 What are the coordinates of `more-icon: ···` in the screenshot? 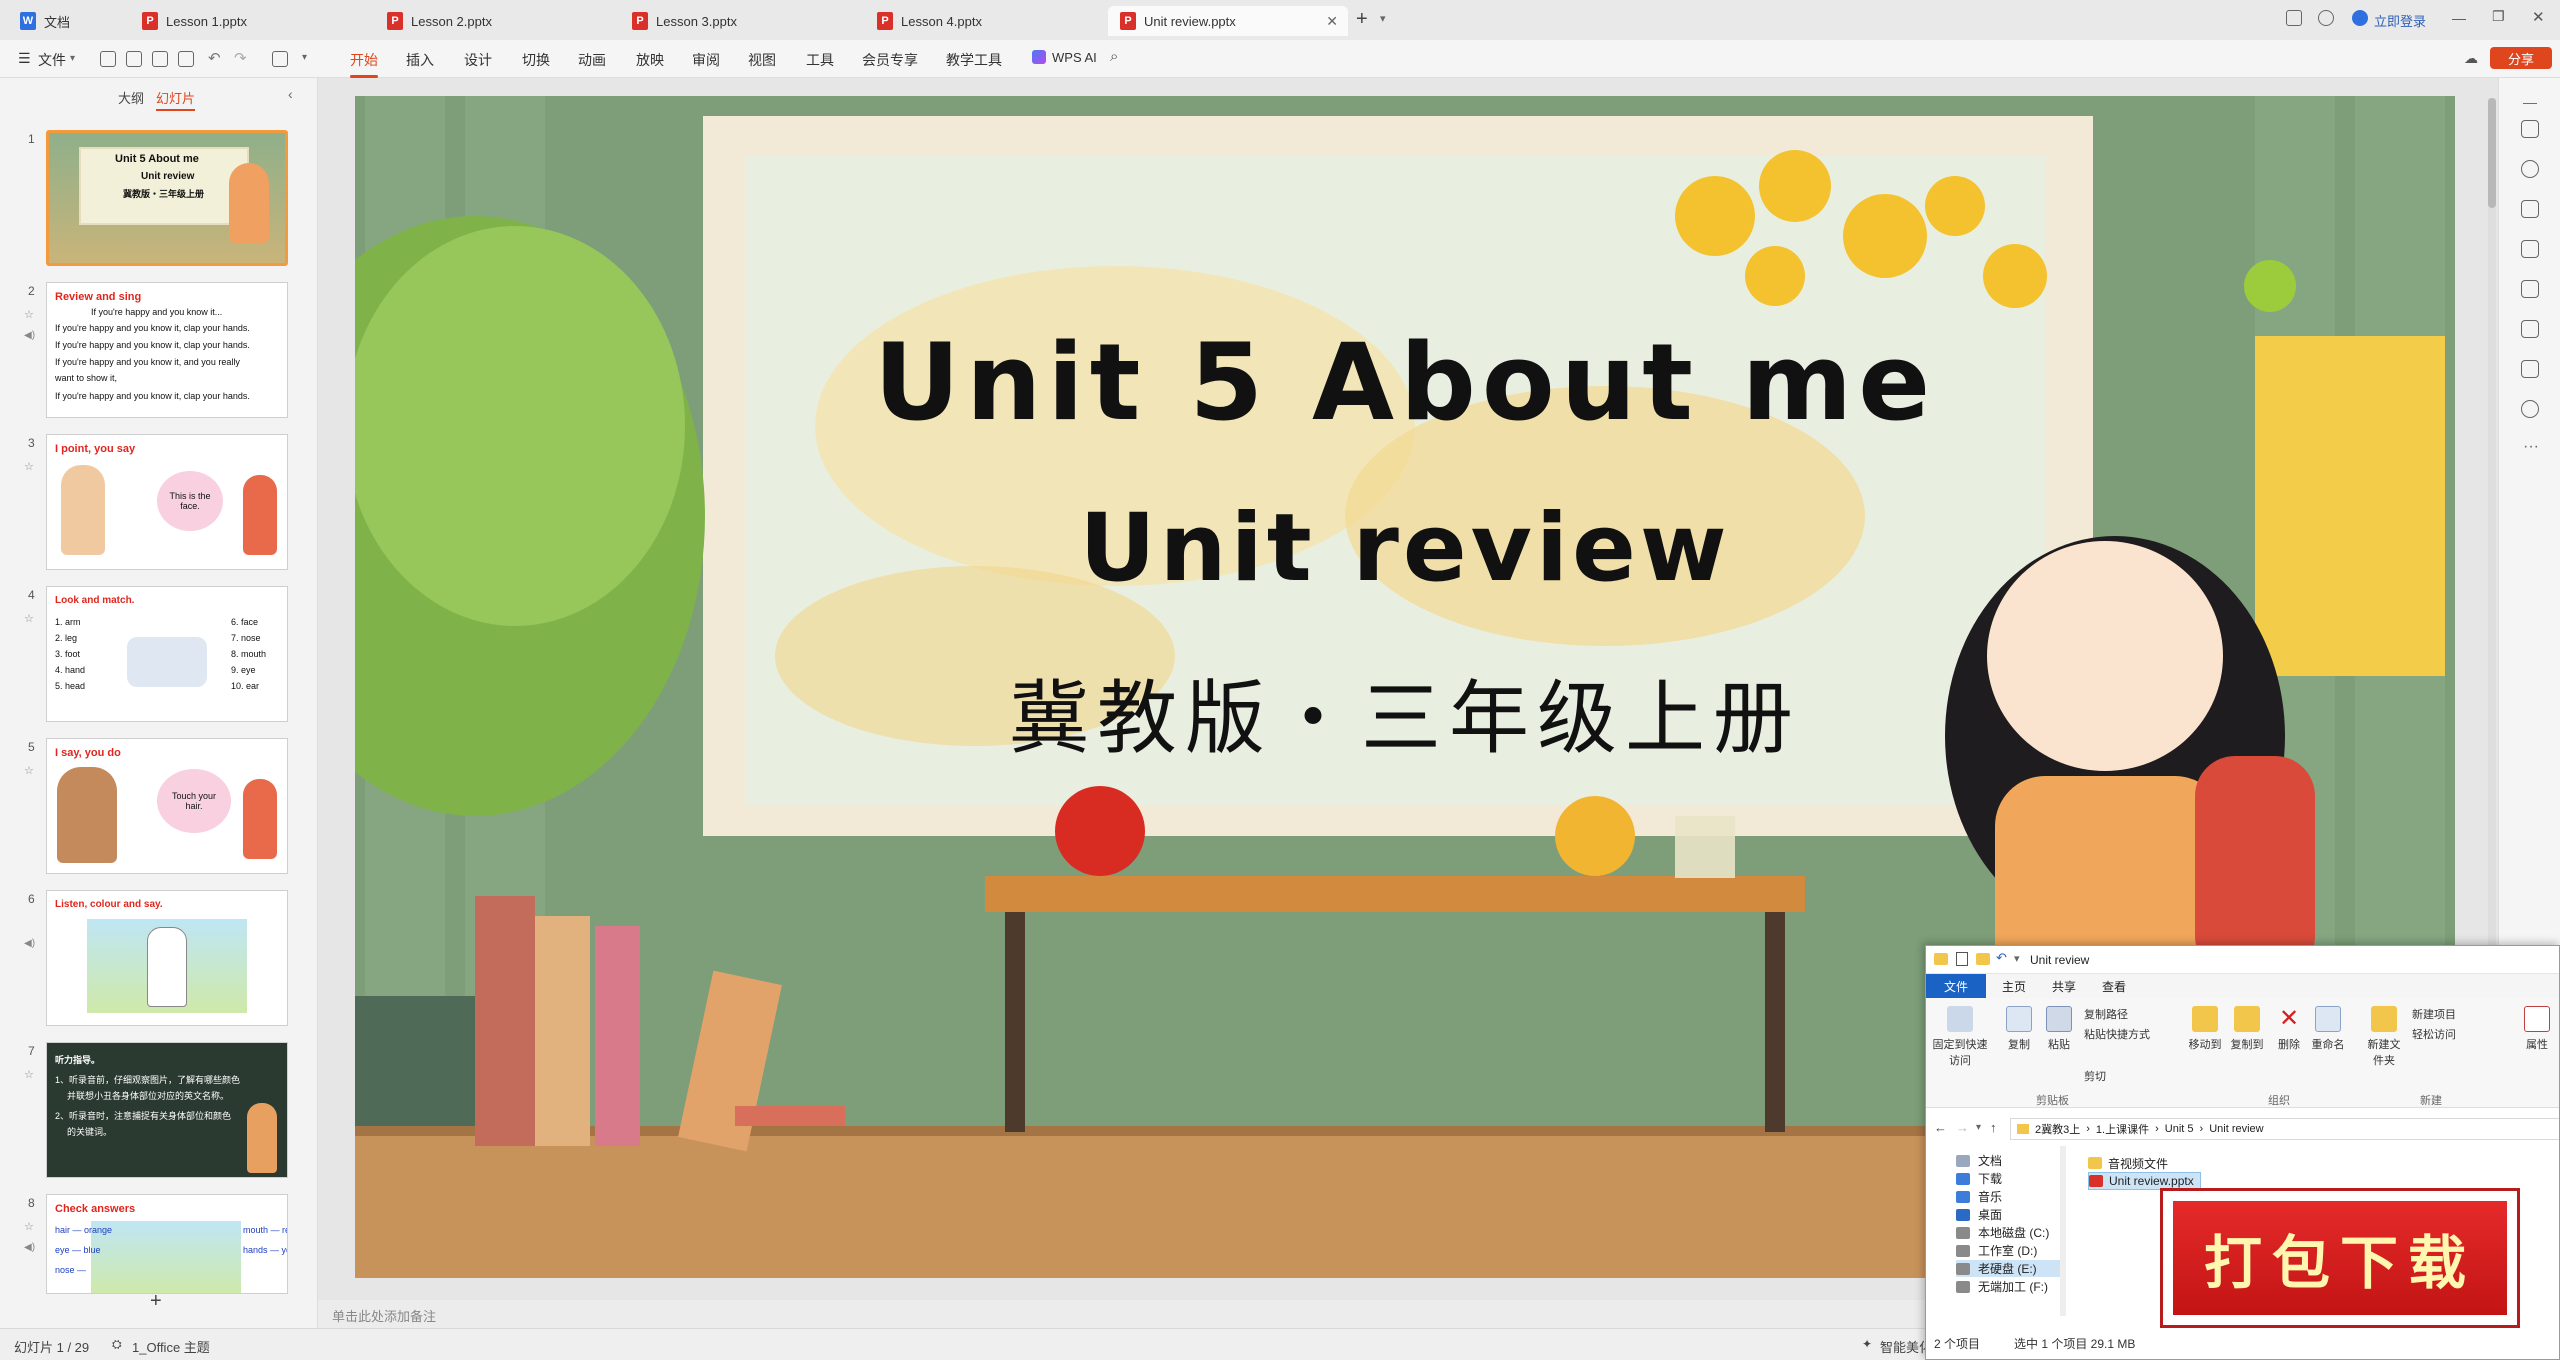 It's located at (2531, 447).